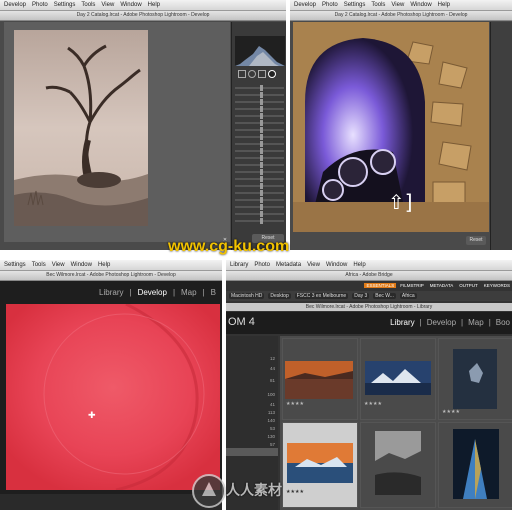  Describe the element at coordinates (272, 444) in the screenshot. I see `folder-count: 57` at that location.